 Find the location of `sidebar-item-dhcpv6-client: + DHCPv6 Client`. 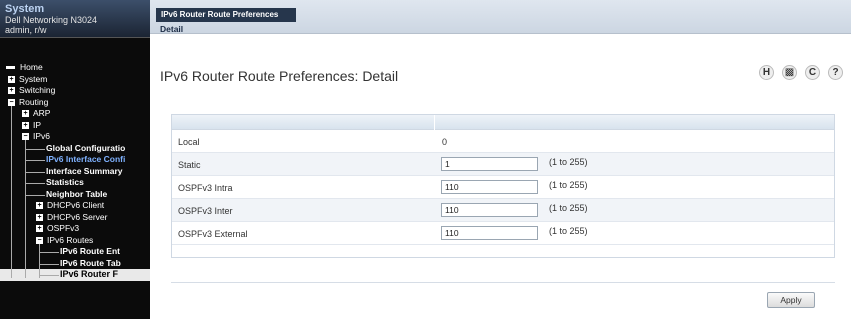

sidebar-item-dhcpv6-client: + DHCPv6 Client is located at coordinates (75, 206).